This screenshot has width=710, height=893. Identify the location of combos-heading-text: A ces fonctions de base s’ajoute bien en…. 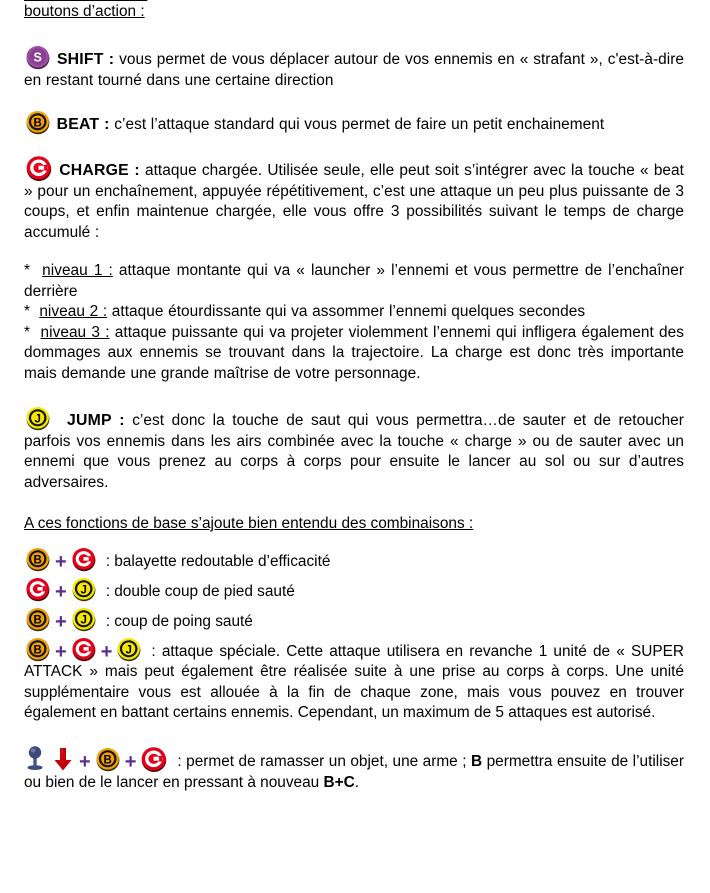
(249, 523).